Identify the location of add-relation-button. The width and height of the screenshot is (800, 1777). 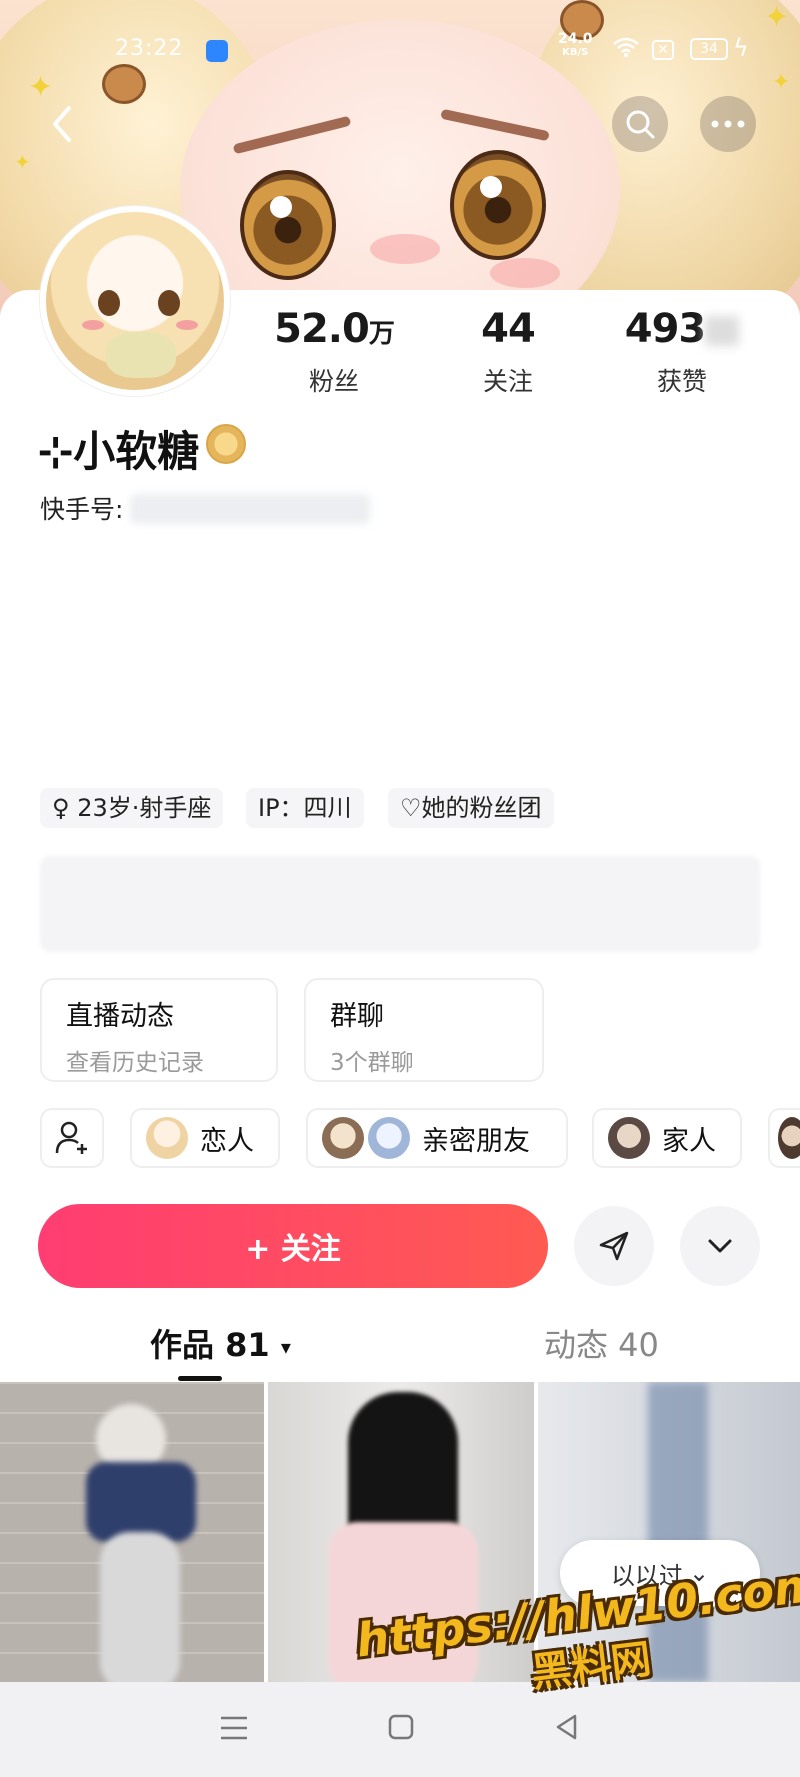
(72, 1138).